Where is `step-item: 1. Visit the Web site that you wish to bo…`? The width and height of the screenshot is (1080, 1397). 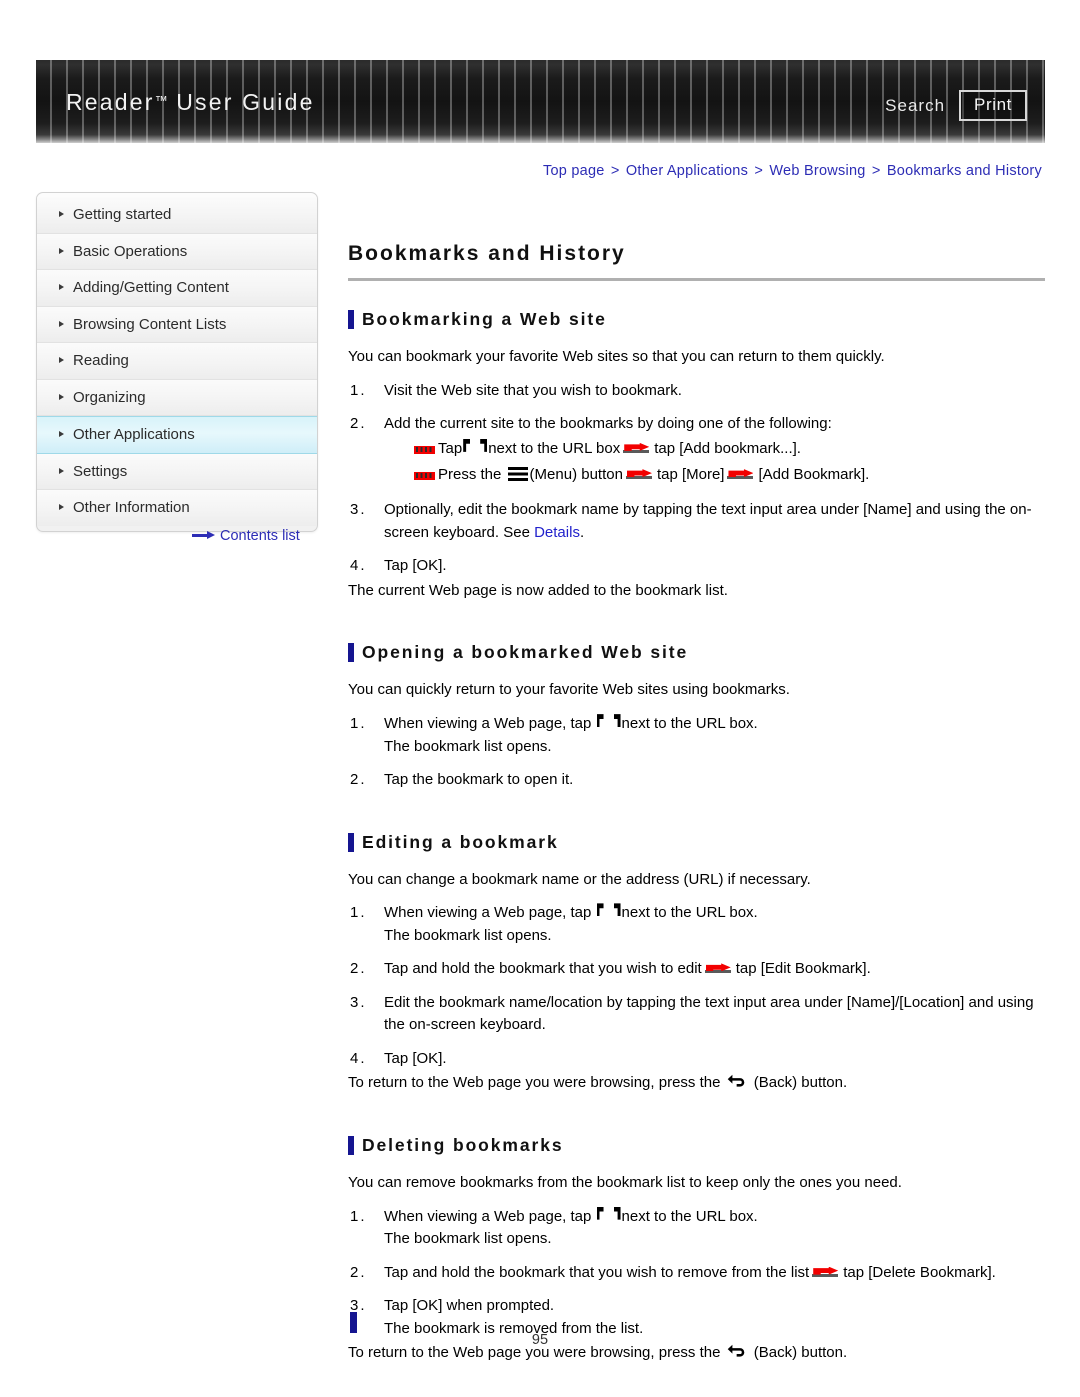
step-item: 1. Visit the Web site that you wish to bo… is located at coordinates (696, 391).